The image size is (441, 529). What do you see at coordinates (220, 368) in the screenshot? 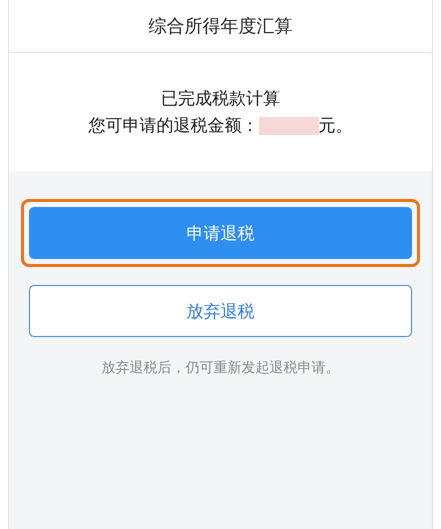
I see `hint-text: 放弃退税后，仍可重新发起退税申请。` at bounding box center [220, 368].